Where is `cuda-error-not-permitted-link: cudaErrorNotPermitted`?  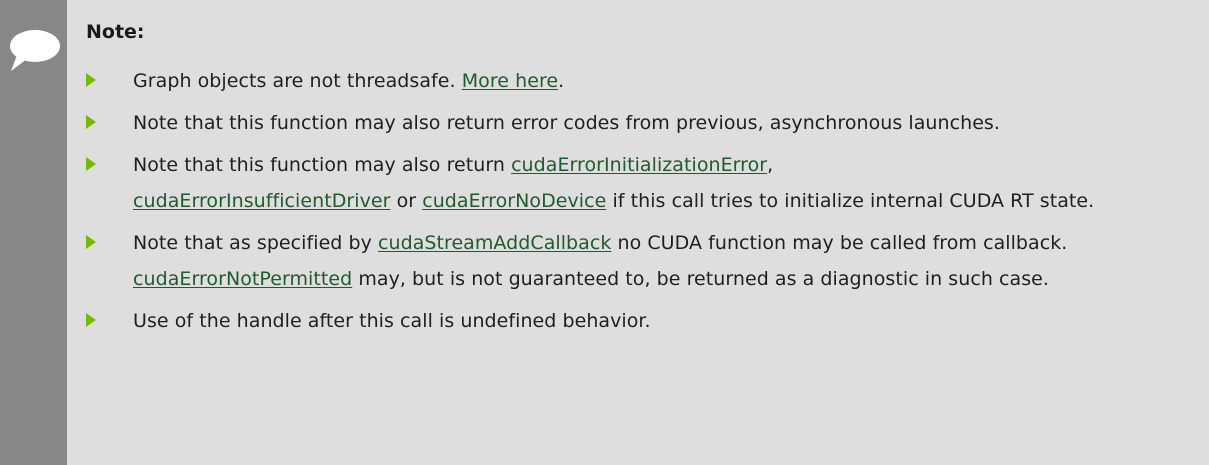 cuda-error-not-permitted-link: cudaErrorNotPermitted is located at coordinates (242, 279).